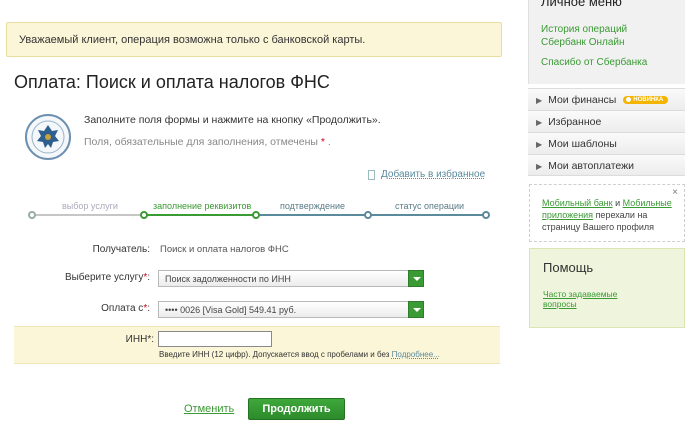 The height and width of the screenshot is (421, 688). I want to click on sidebar-item-favorites: ▶ Избранное, so click(606, 121).